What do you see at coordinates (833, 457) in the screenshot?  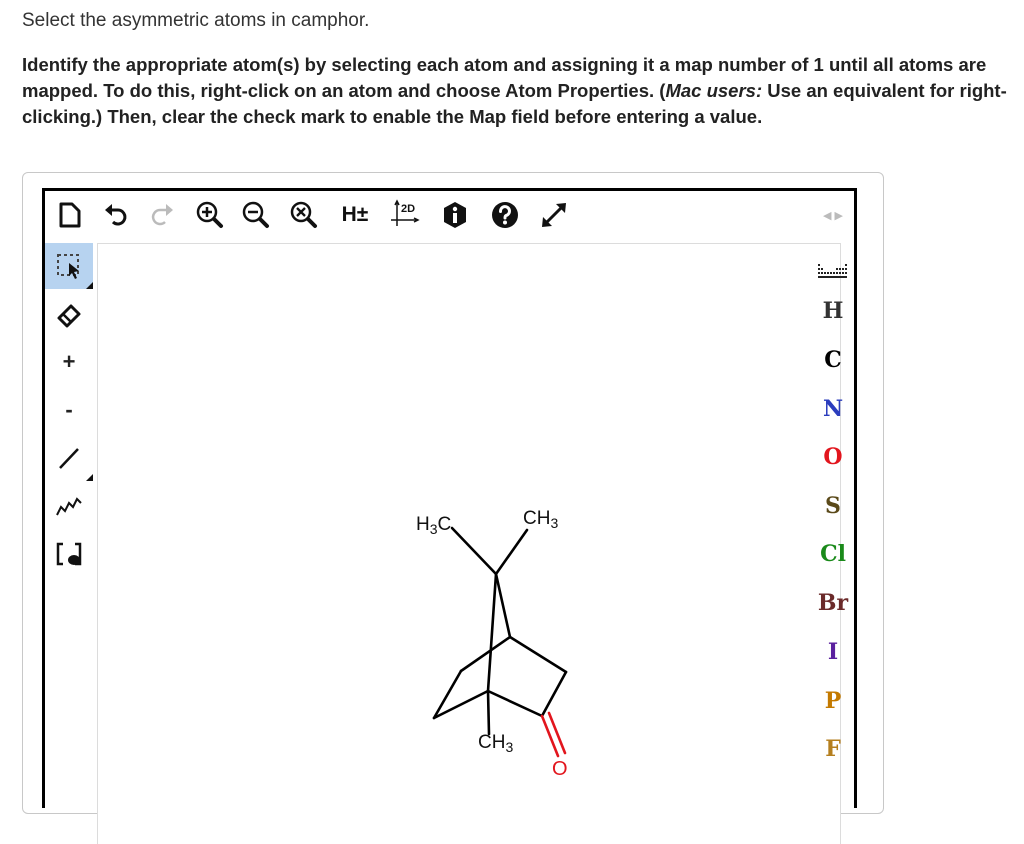 I see `atom-button-o: O` at bounding box center [833, 457].